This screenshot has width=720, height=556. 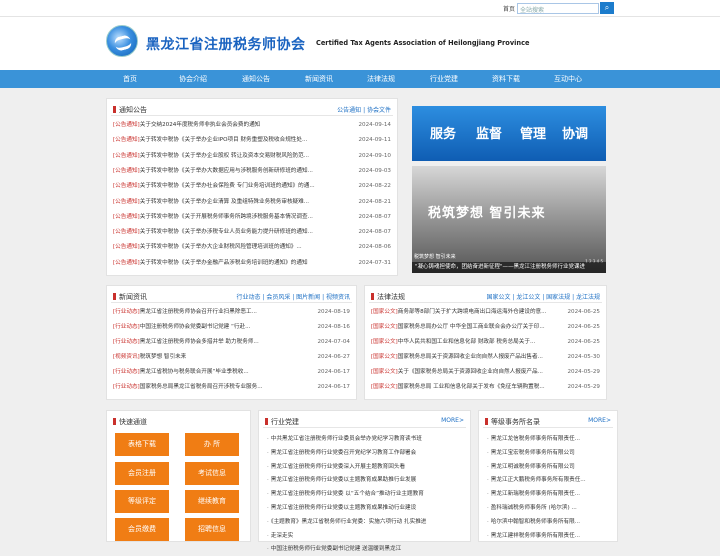 What do you see at coordinates (364, 467) in the screenshot?
I see `list-item: 黑龙江省注册税务师行业党委深入开展主题教育回头看` at bounding box center [364, 467].